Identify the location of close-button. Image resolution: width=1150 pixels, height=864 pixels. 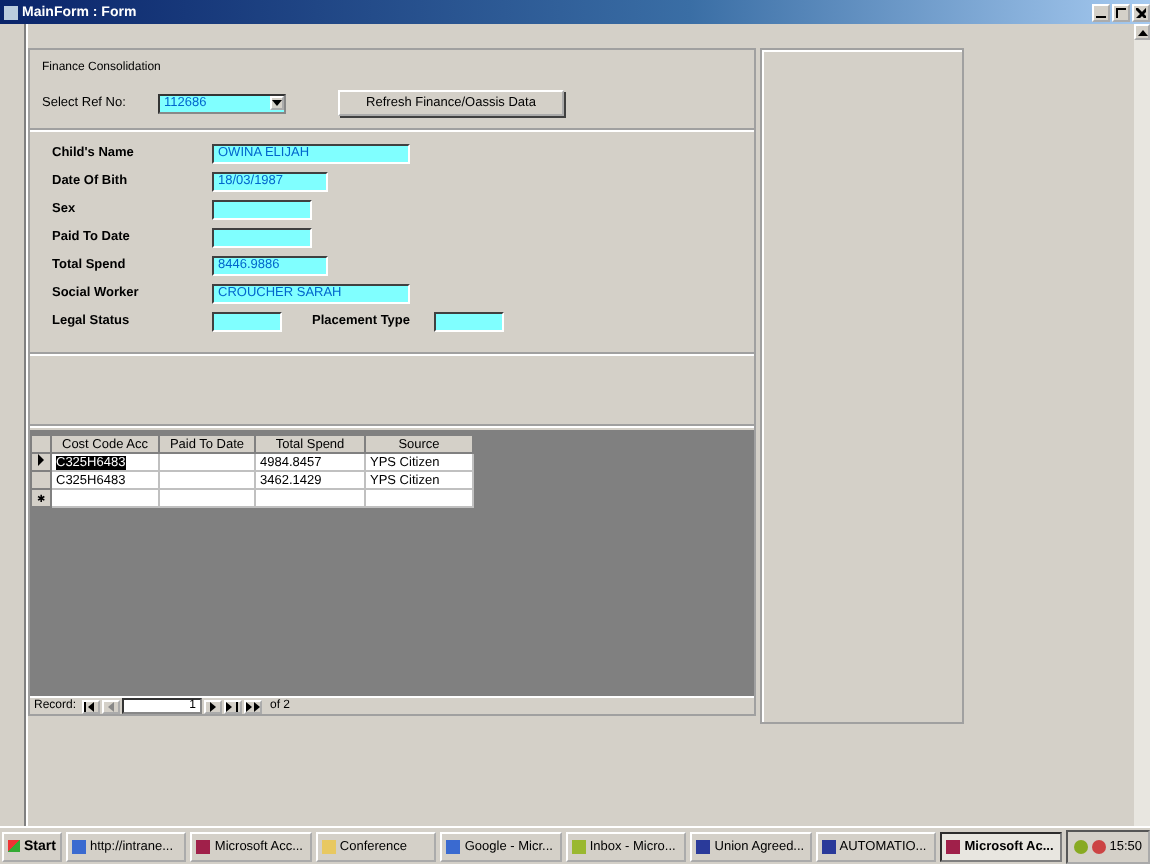
(1141, 12).